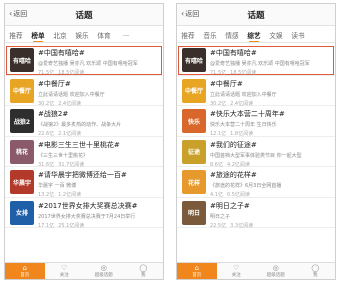  Describe the element at coordinates (256, 155) in the screenshot. I see `topic-desc: 中国首档大型军事体验类节目 你一起大型` at that location.